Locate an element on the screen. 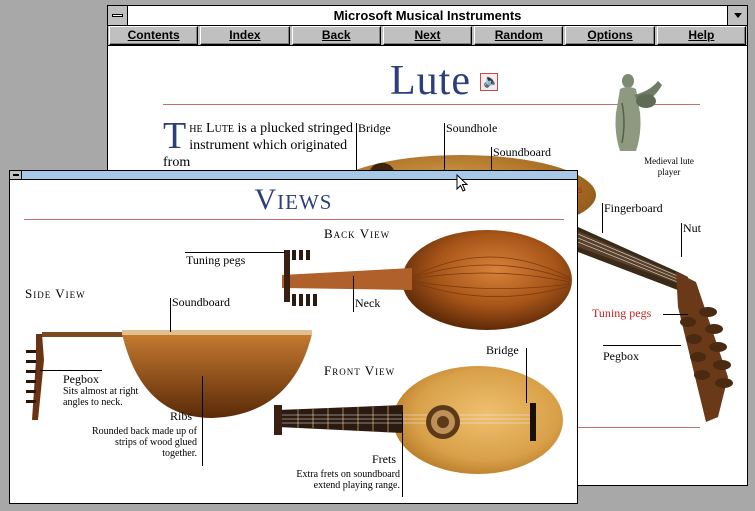  lute-neck-image is located at coordinates (655, 324).